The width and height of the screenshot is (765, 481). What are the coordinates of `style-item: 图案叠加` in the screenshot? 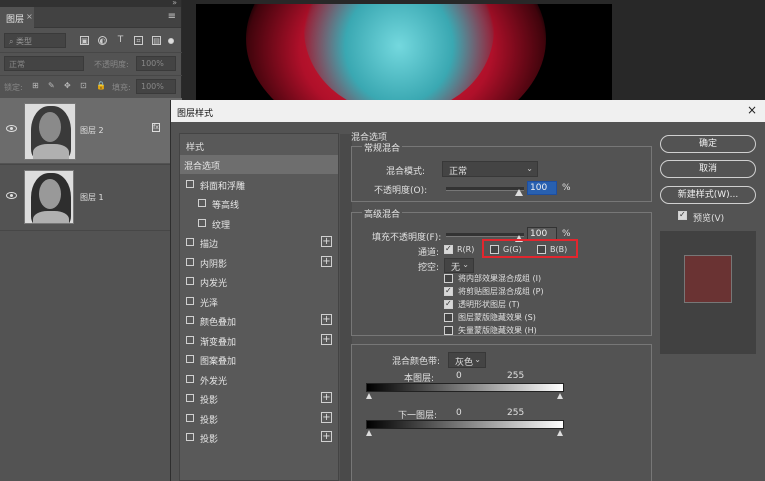 It's located at (259, 359).